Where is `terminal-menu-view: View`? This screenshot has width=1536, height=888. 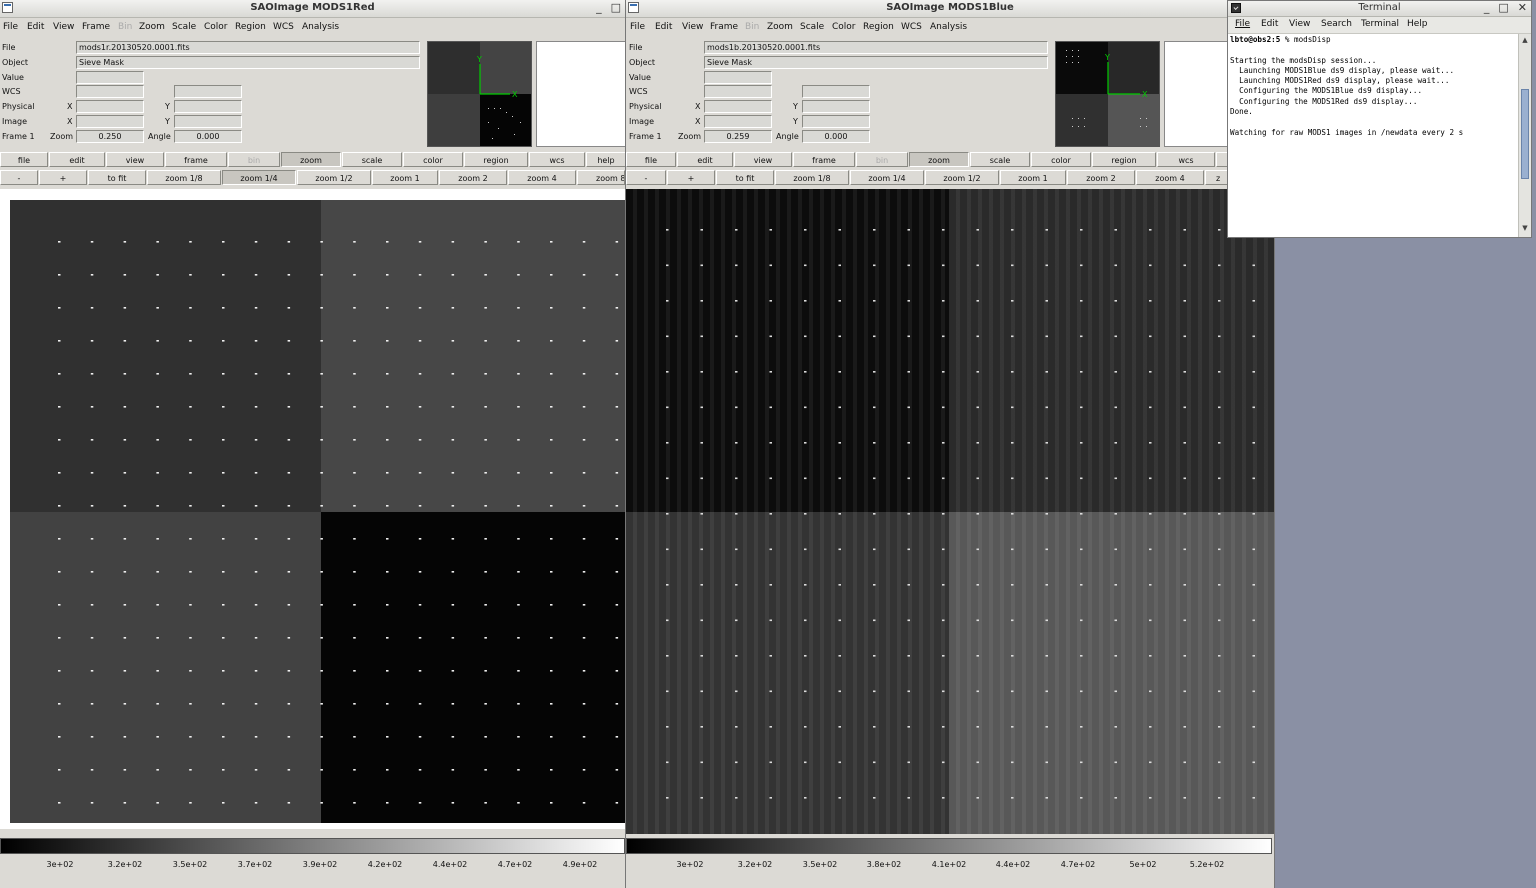
terminal-menu-view: View is located at coordinates (1299, 24).